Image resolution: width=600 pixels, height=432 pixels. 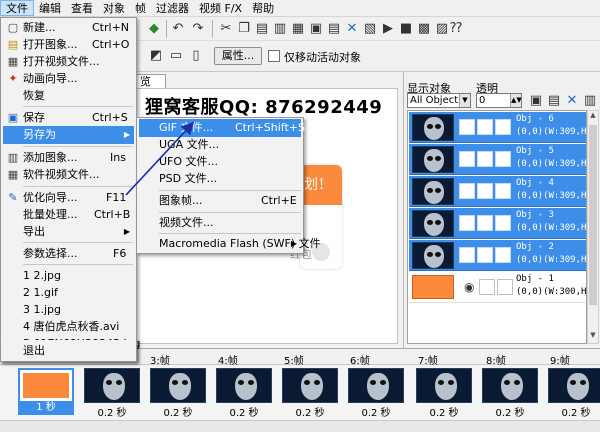 What do you see at coordinates (140, 8) in the screenshot?
I see `menu-frame: 帧` at bounding box center [140, 8].